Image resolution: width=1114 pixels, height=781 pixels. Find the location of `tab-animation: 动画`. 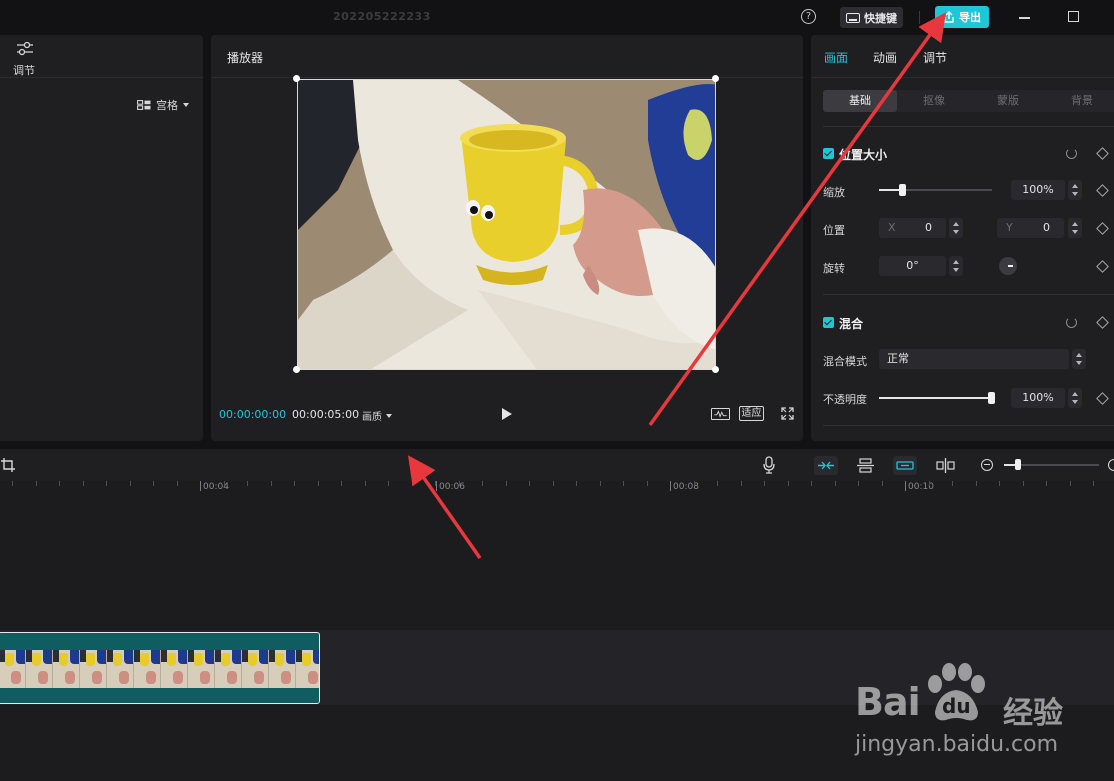

tab-animation: 动画 is located at coordinates (885, 57).